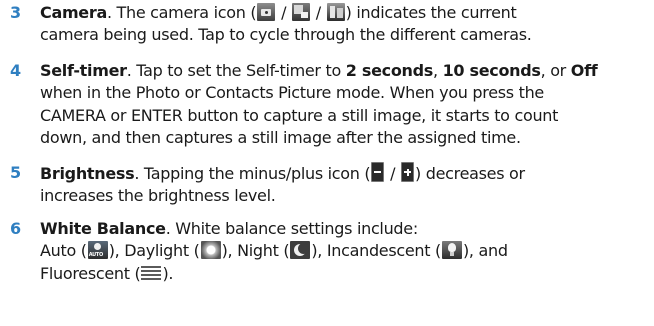 The height and width of the screenshot is (326, 654). Describe the element at coordinates (97, 250) in the screenshot. I see `auto-wb-icon` at that location.